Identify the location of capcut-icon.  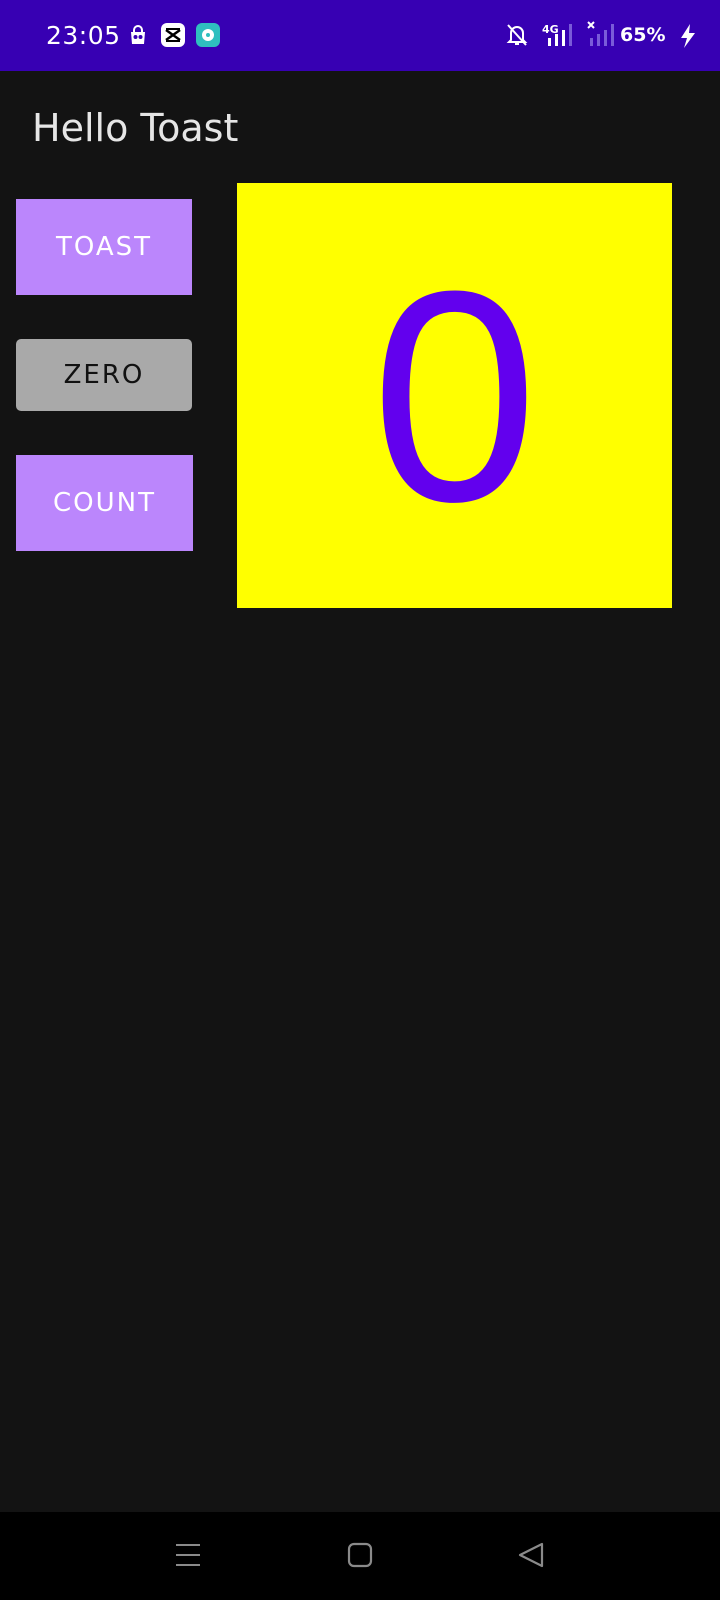
(173, 35).